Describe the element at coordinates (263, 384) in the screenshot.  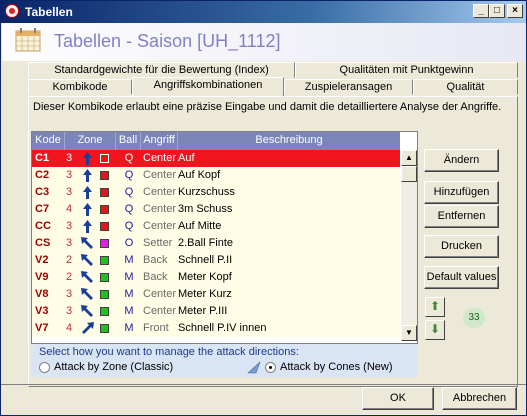
I see `divider` at that location.